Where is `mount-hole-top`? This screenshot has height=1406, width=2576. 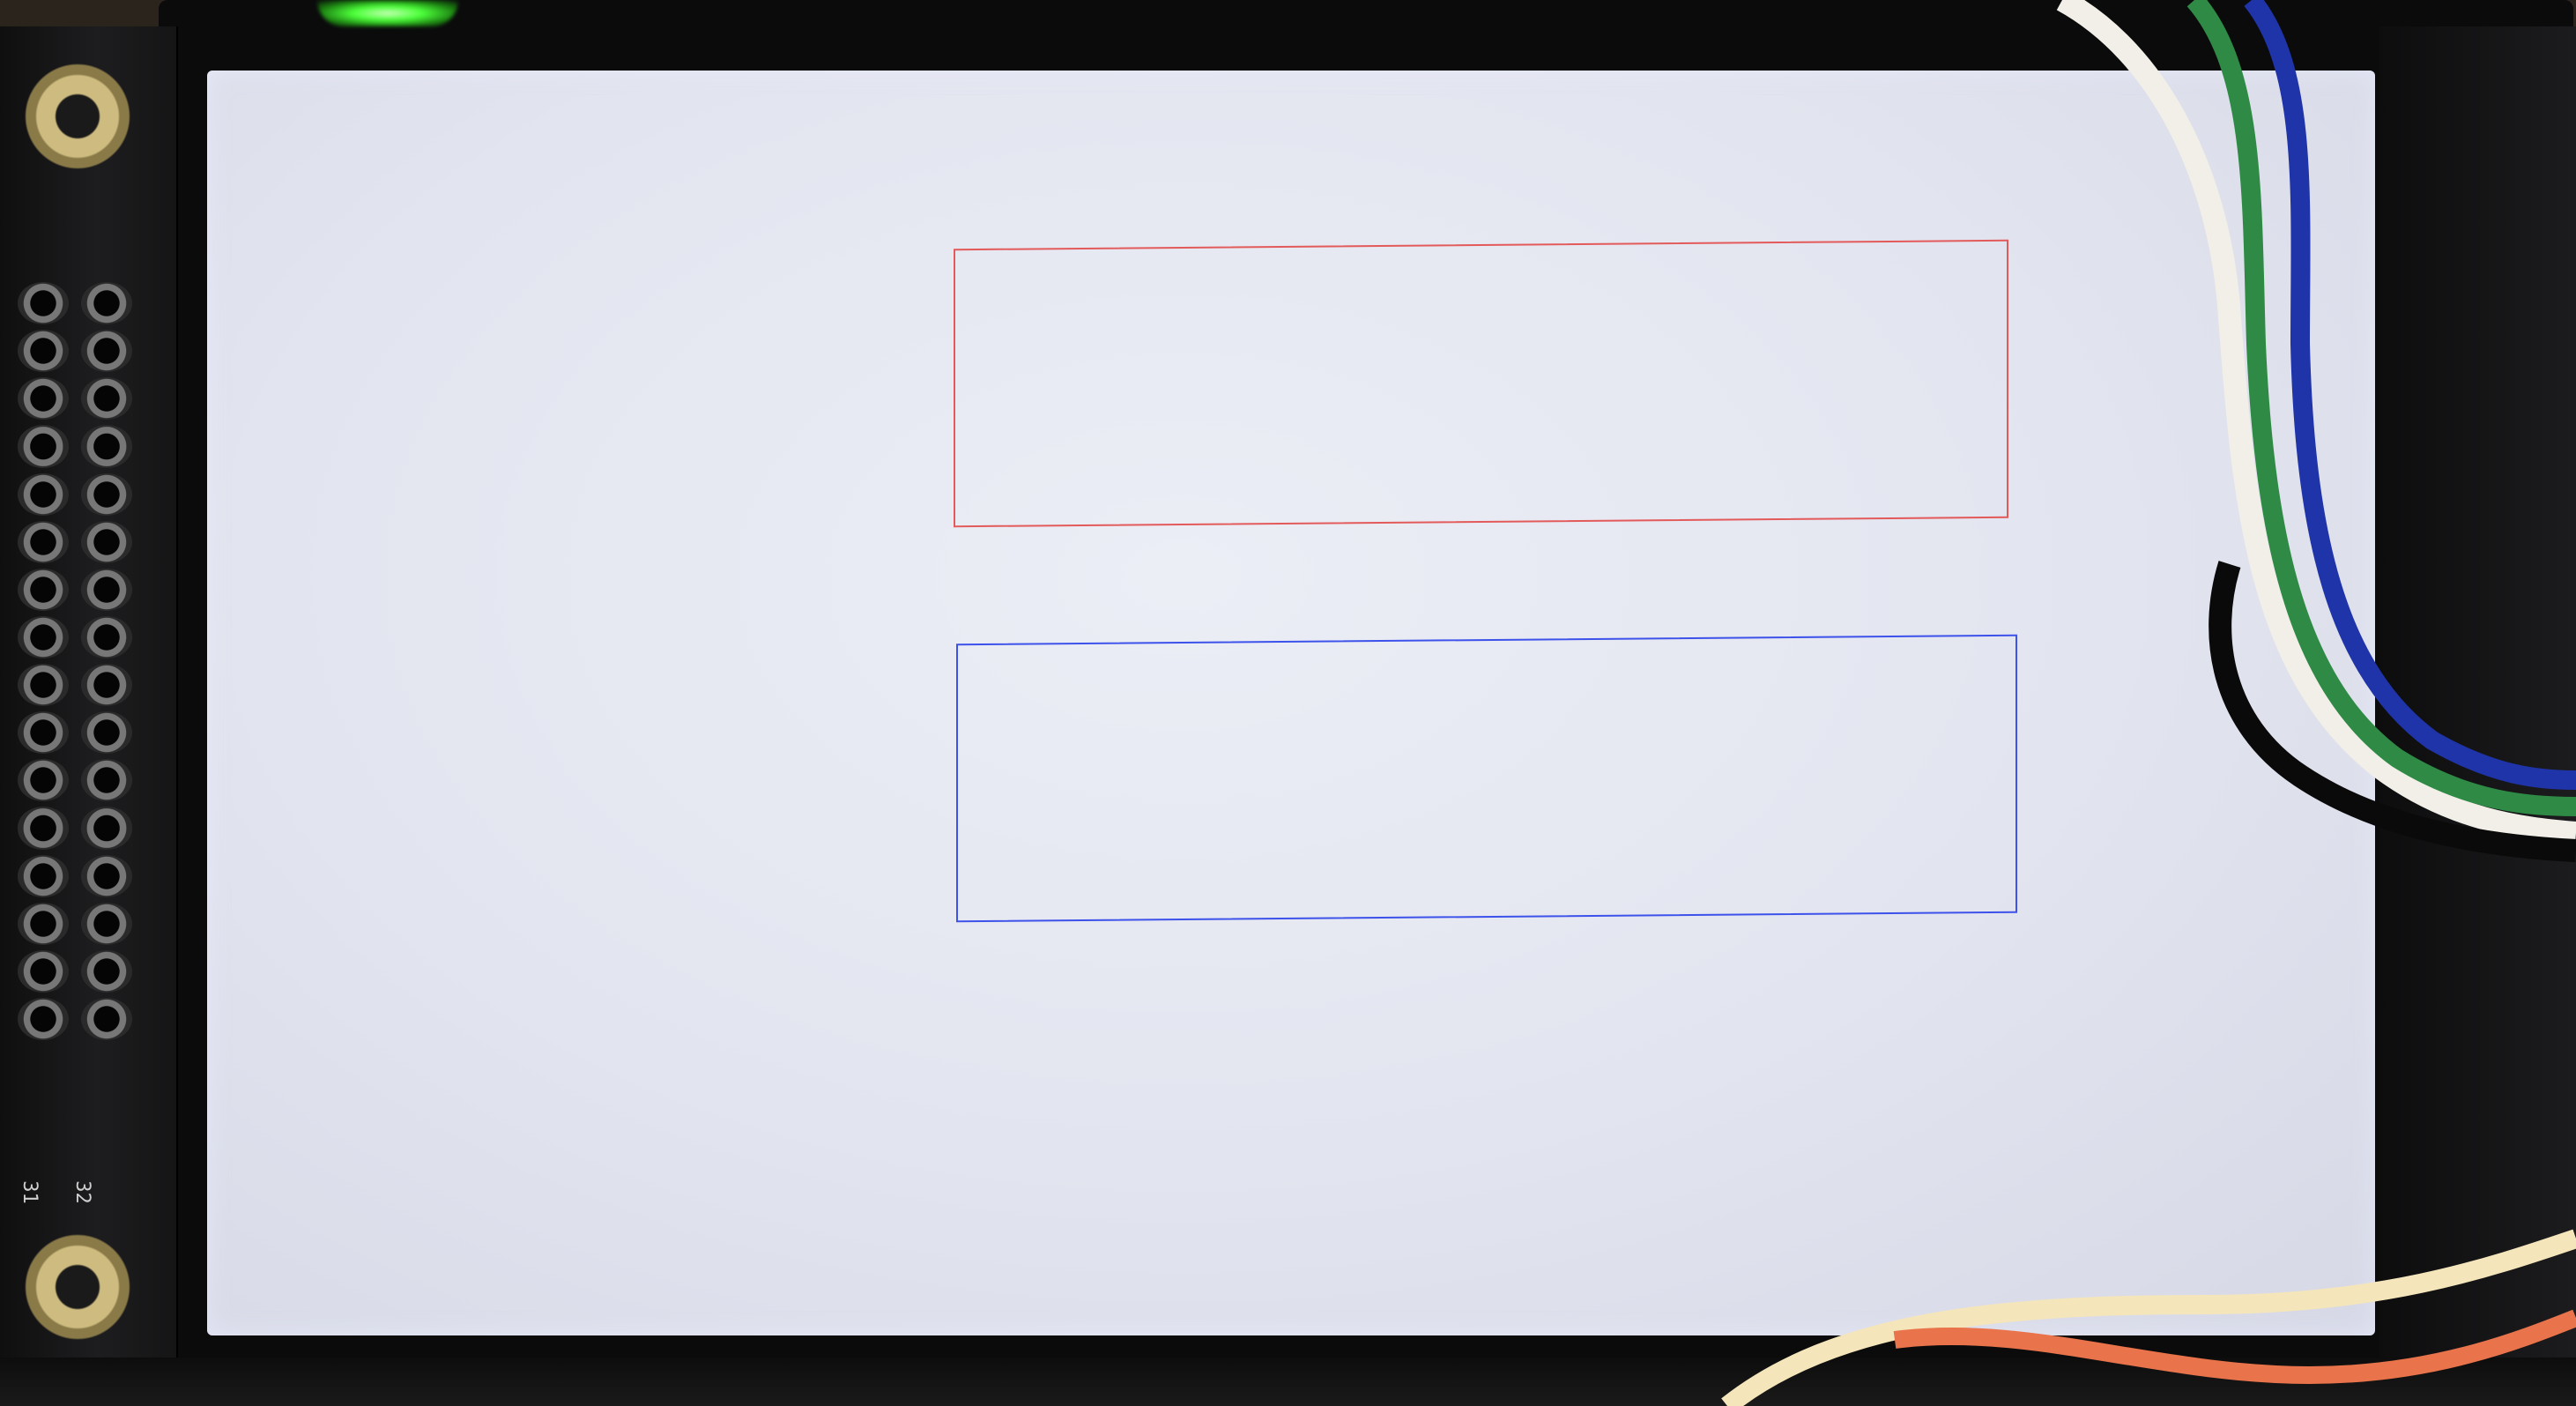
mount-hole-top is located at coordinates (77, 116).